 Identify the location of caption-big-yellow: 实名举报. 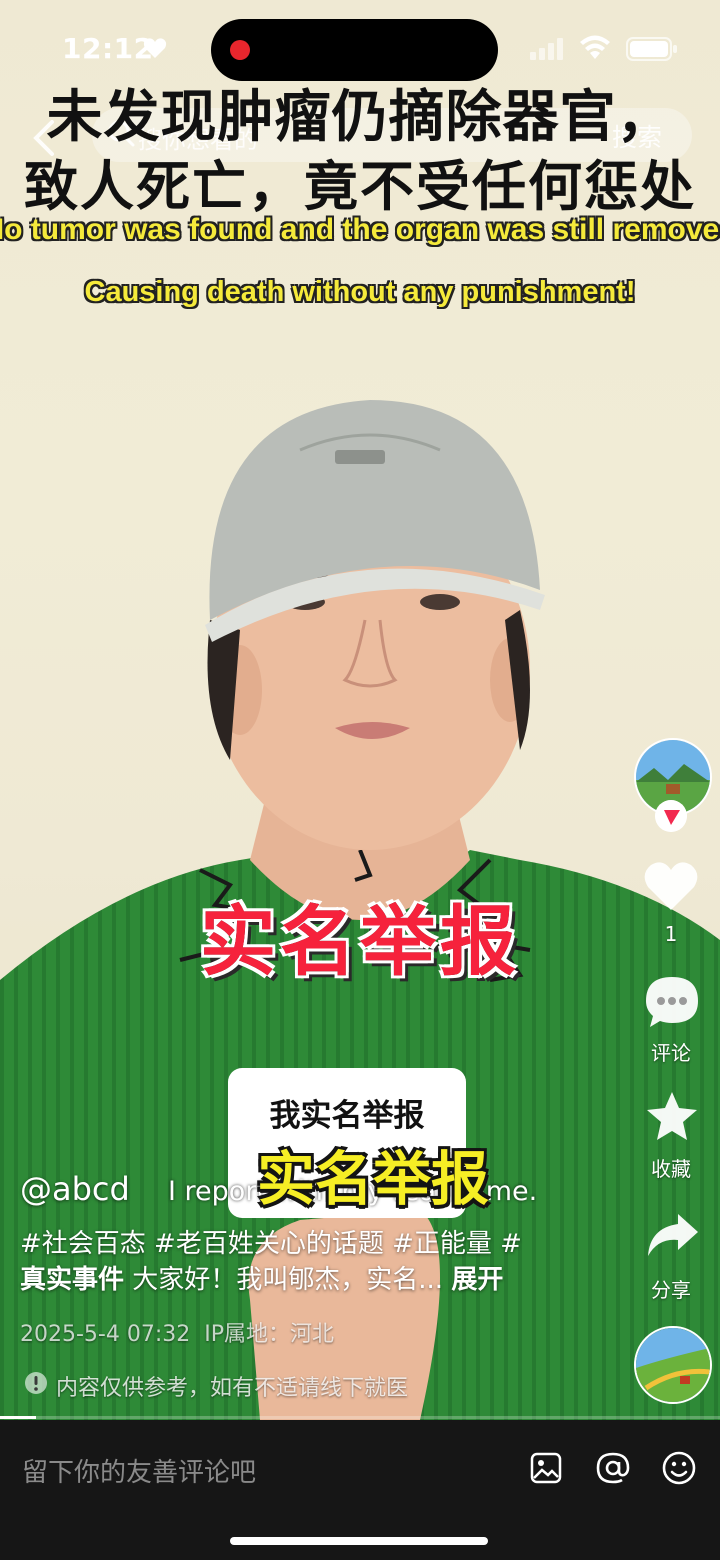
(372, 1179).